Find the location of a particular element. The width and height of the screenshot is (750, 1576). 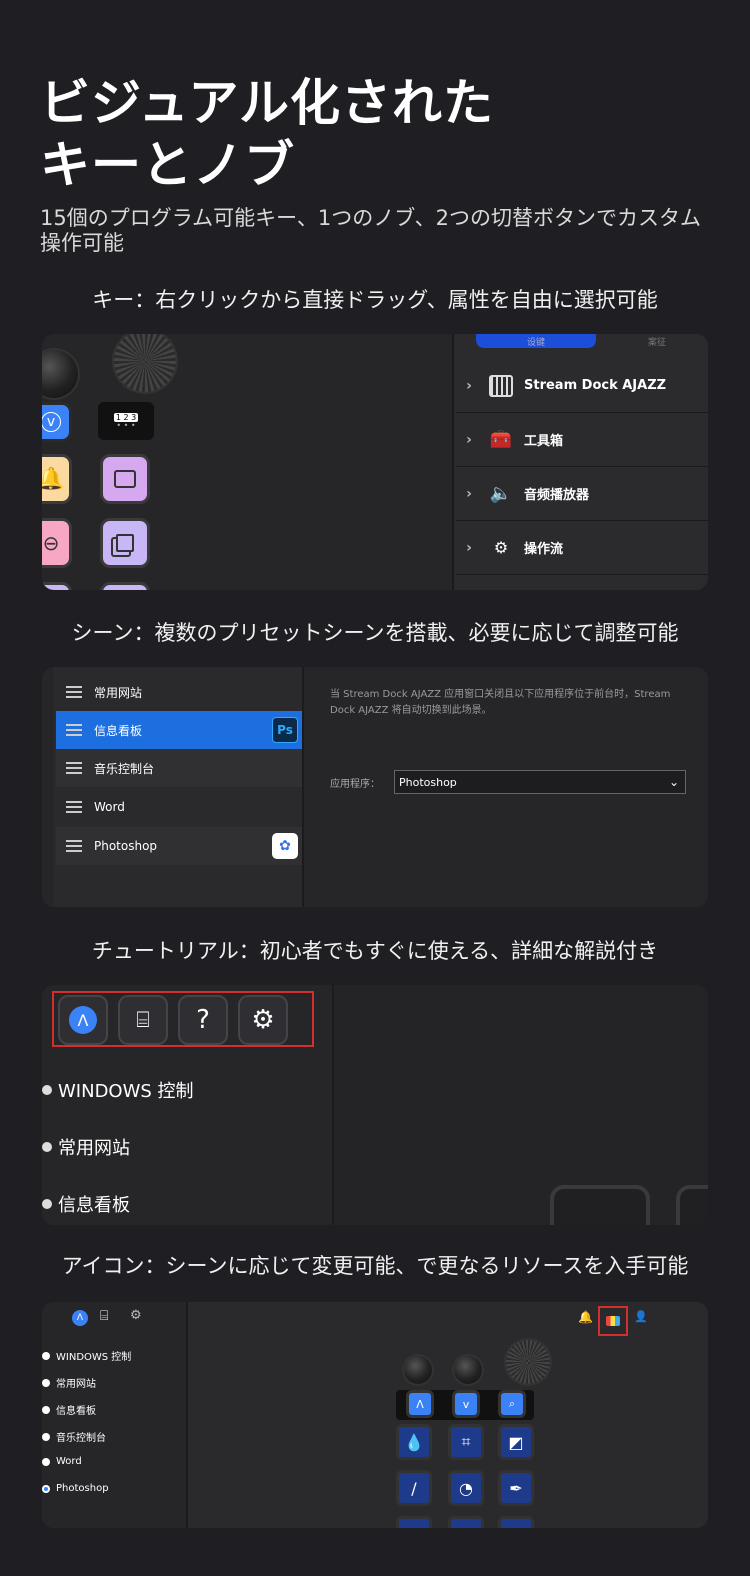

key-down: v is located at coordinates (57, 422).